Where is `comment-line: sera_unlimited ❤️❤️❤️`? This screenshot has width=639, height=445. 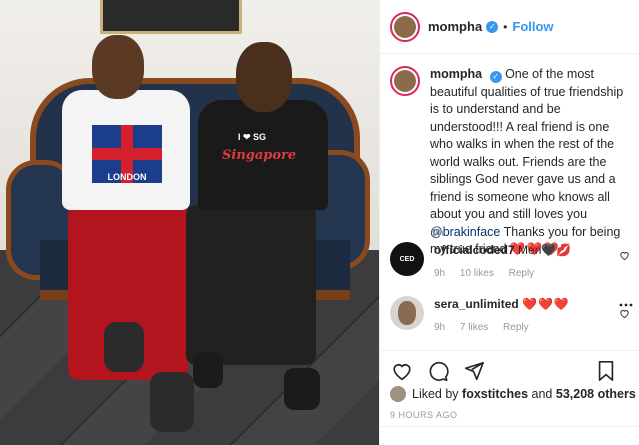
comment-line: sera_unlimited ❤️❤️❤️ is located at coordinates (529, 304).